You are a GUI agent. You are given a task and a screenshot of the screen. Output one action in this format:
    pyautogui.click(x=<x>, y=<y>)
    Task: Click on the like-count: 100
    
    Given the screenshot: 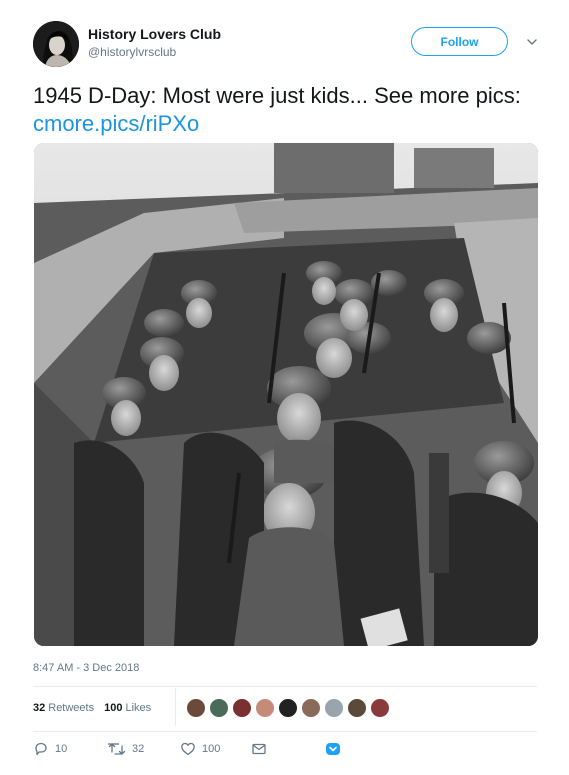 What is the action you would take?
    pyautogui.click(x=211, y=749)
    